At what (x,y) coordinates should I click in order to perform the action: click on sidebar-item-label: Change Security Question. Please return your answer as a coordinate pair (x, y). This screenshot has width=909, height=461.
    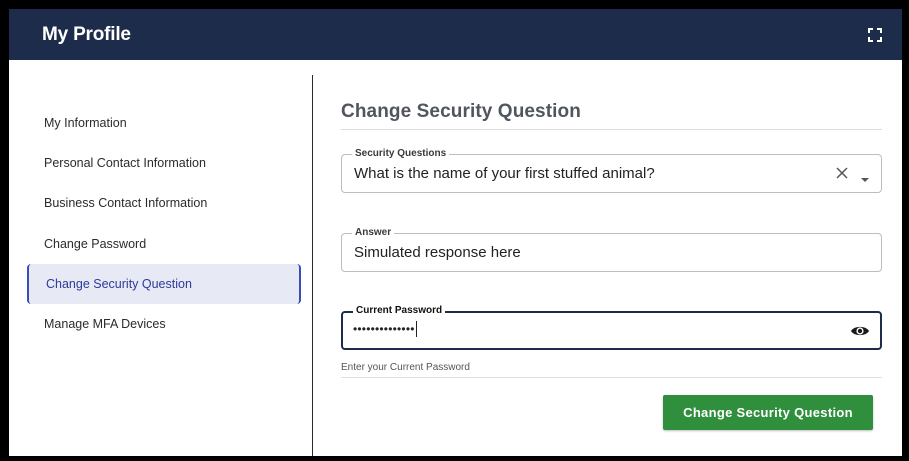
    Looking at the image, I should click on (119, 284).